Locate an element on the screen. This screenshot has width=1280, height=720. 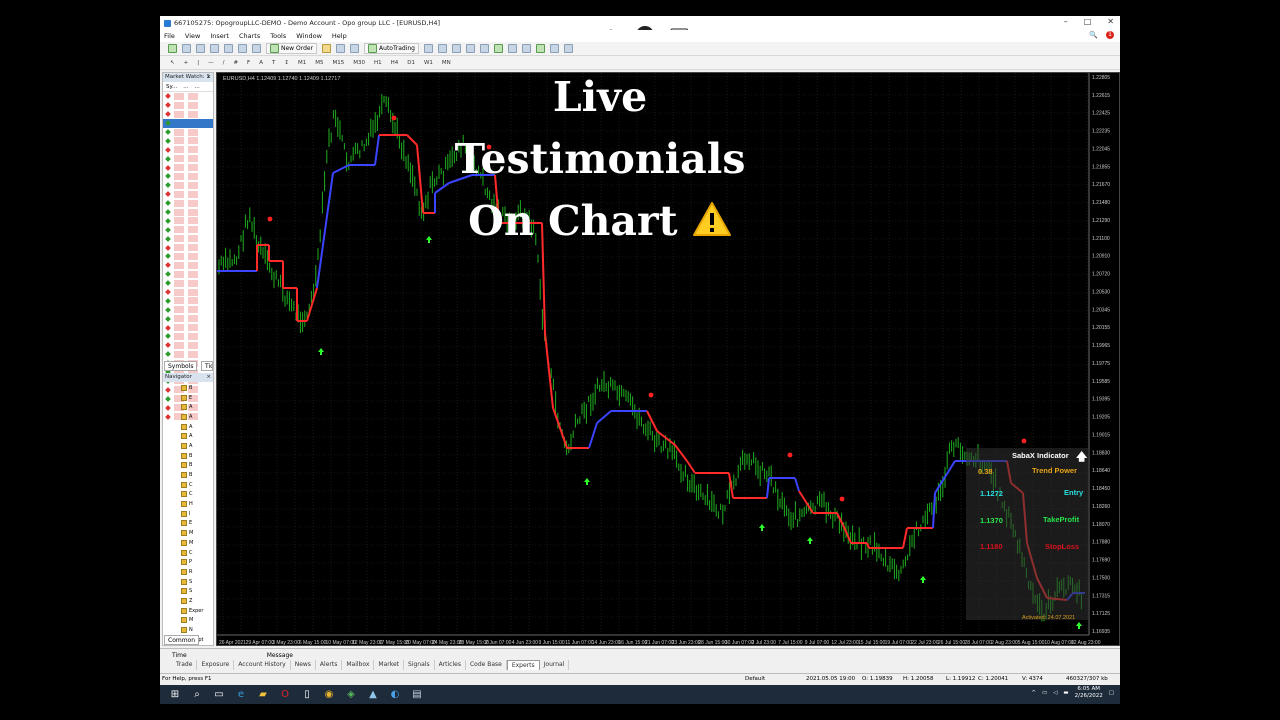
metaeditor-icon is located at coordinates (327, 48).